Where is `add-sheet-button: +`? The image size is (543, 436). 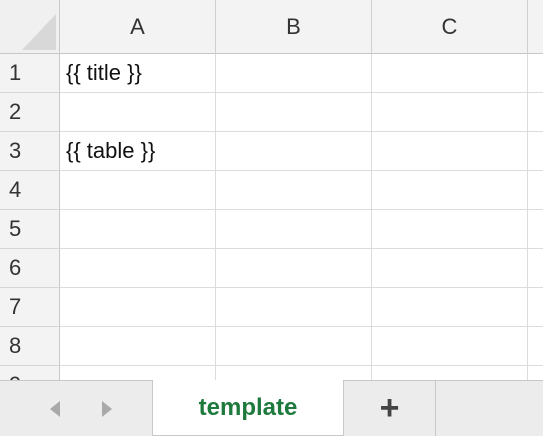
add-sheet-button: + is located at coordinates (390, 408).